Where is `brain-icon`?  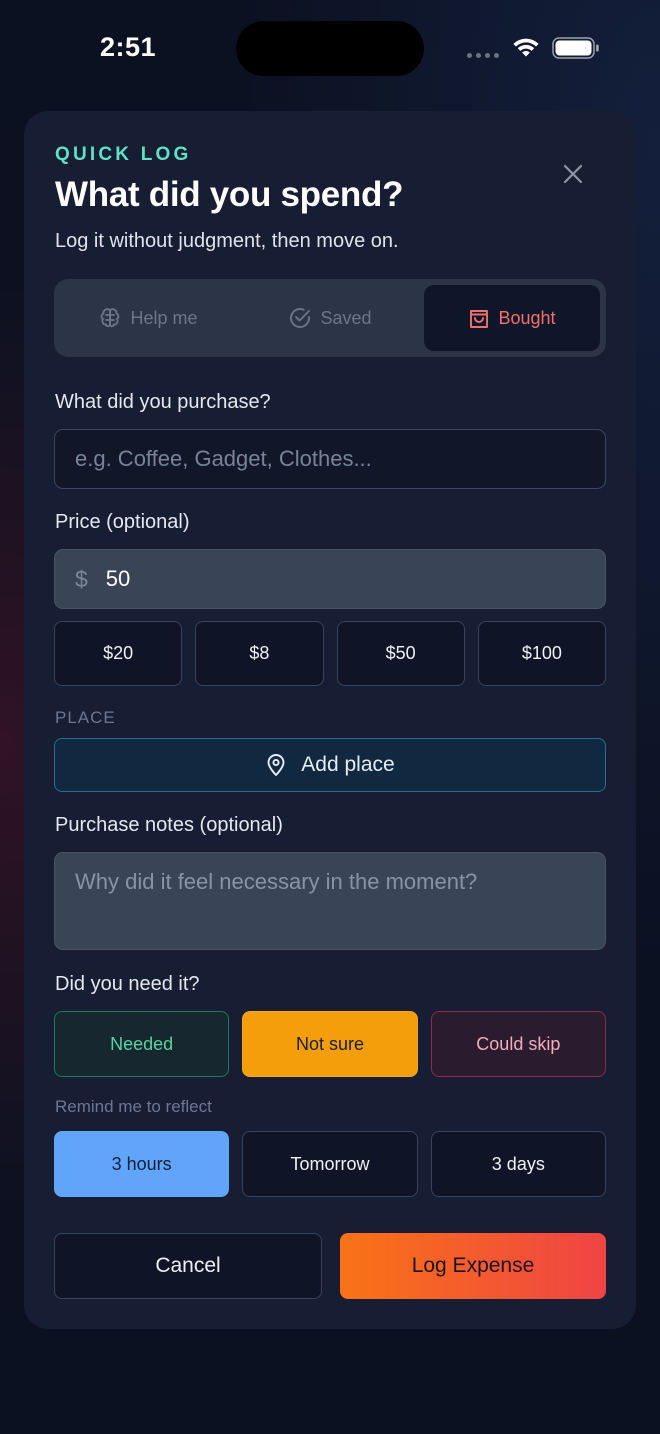 brain-icon is located at coordinates (110, 318).